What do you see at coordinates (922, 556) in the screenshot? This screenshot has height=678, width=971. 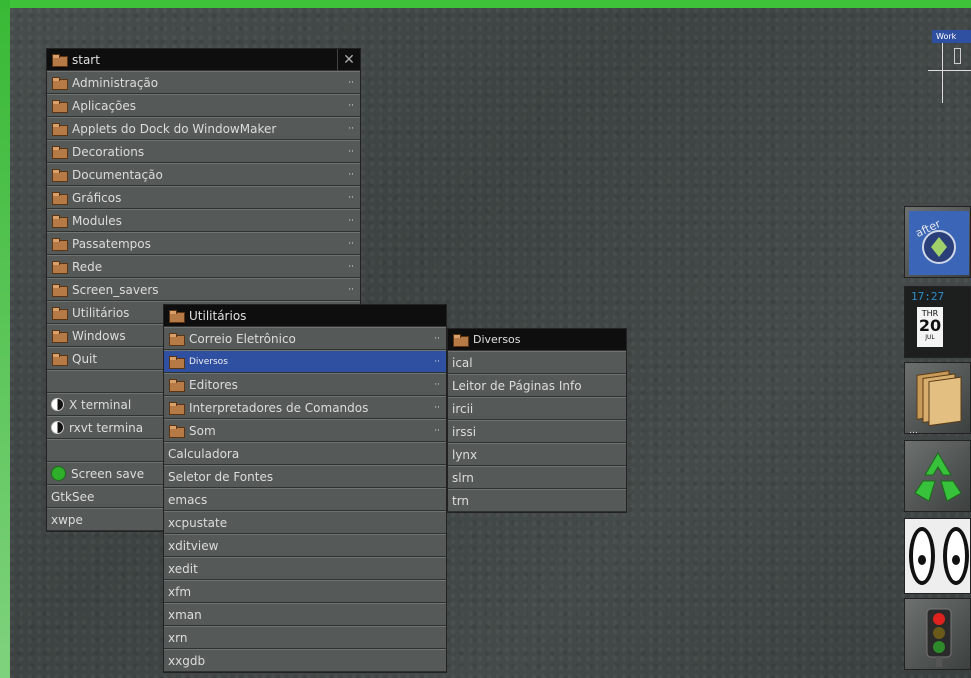 I see `eye-icon` at bounding box center [922, 556].